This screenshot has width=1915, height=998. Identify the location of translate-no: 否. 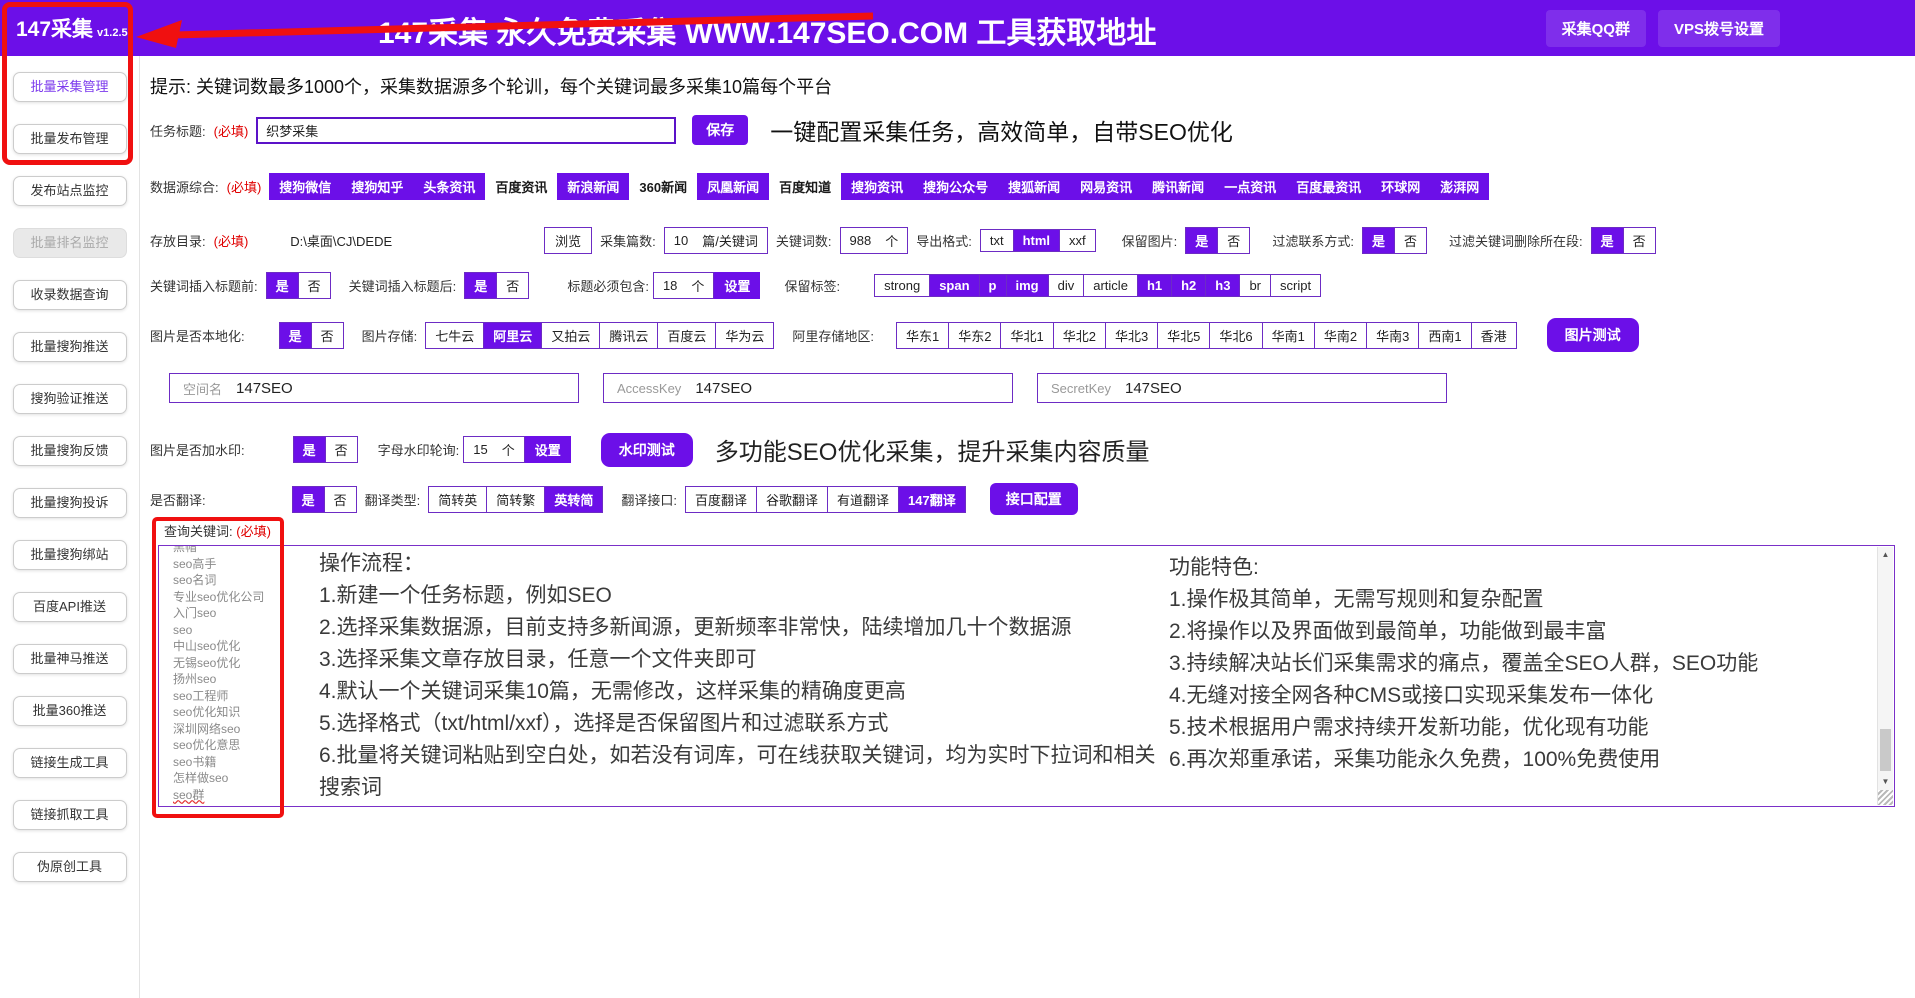
(340, 499).